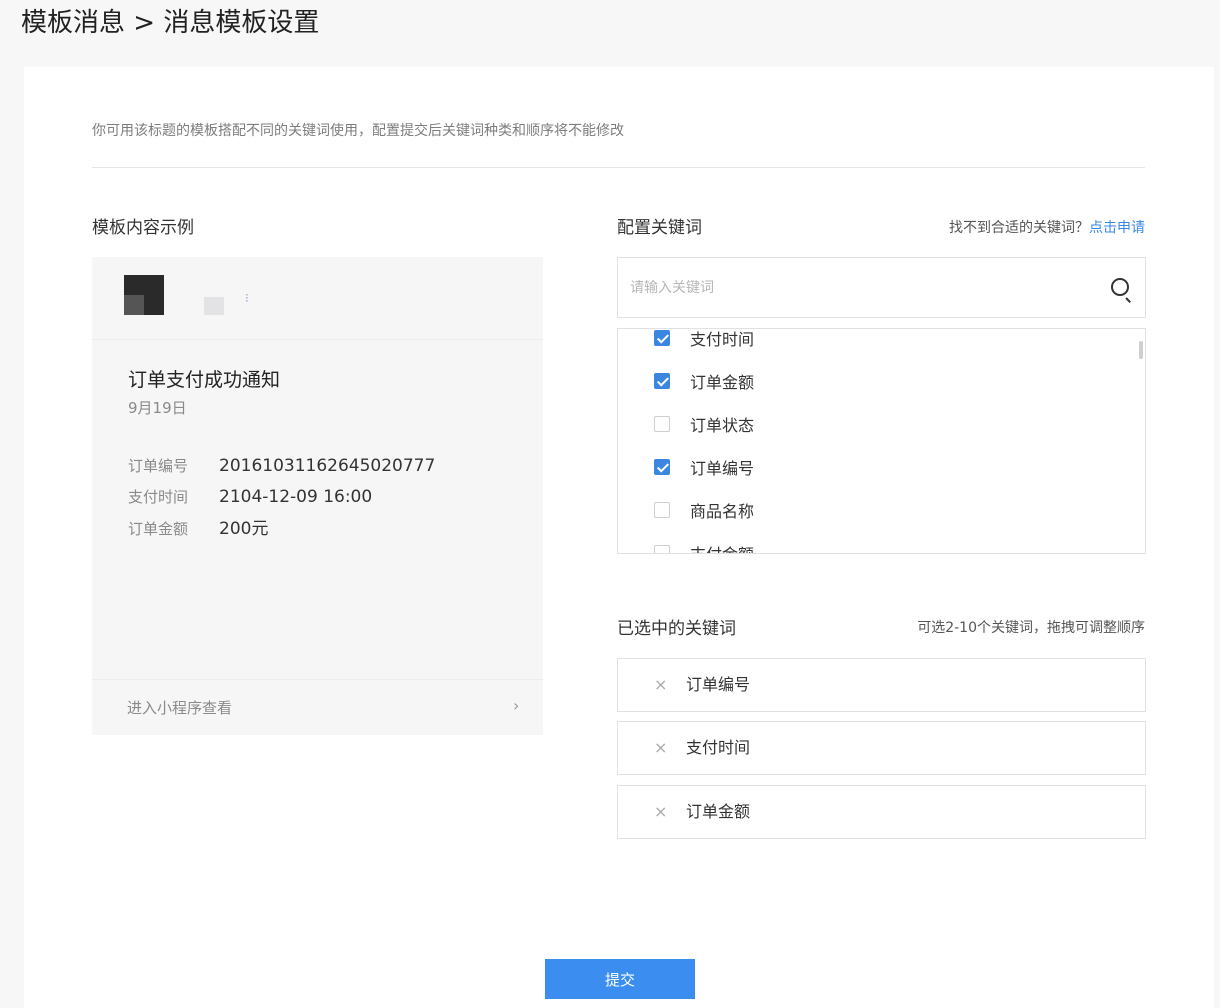 The width and height of the screenshot is (1220, 1008). What do you see at coordinates (722, 382) in the screenshot?
I see `keyword-option-label: 订单金额` at bounding box center [722, 382].